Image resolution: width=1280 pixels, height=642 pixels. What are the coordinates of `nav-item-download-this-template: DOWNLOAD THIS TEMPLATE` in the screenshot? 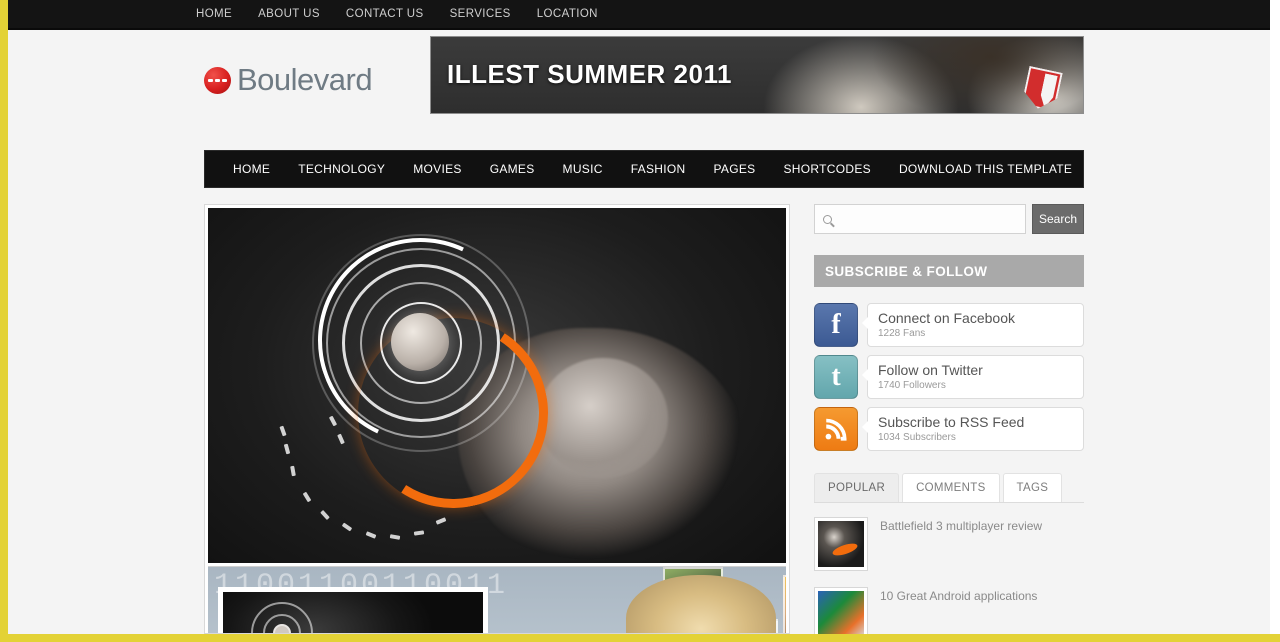 It's located at (985, 169).